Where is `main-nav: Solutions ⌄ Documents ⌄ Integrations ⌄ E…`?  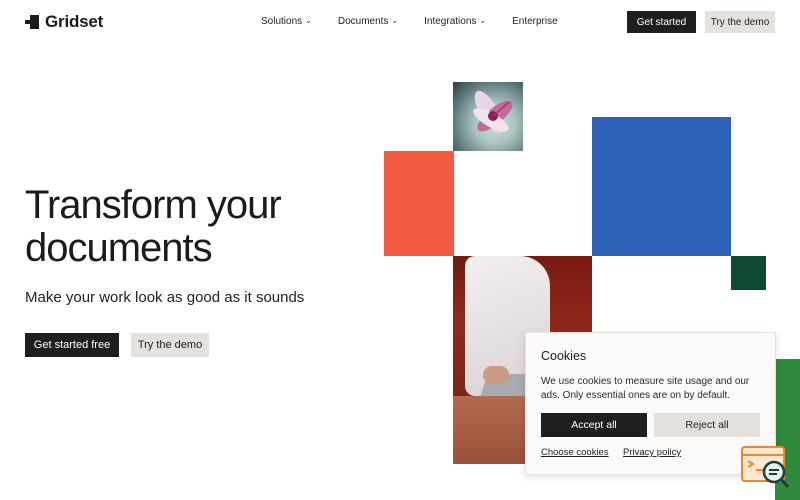
main-nav: Solutions ⌄ Documents ⌄ Integrations ⌄ E… is located at coordinates (422, 21).